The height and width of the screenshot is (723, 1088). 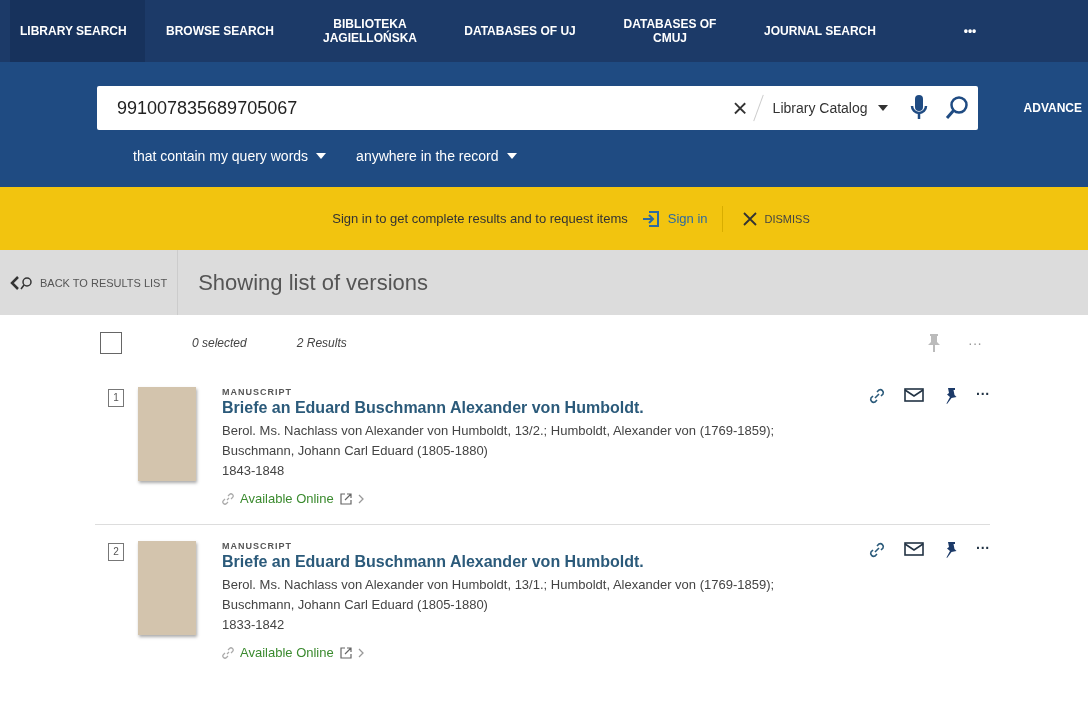 What do you see at coordinates (776, 218) in the screenshot?
I see `dismiss-button: DISMISS` at bounding box center [776, 218].